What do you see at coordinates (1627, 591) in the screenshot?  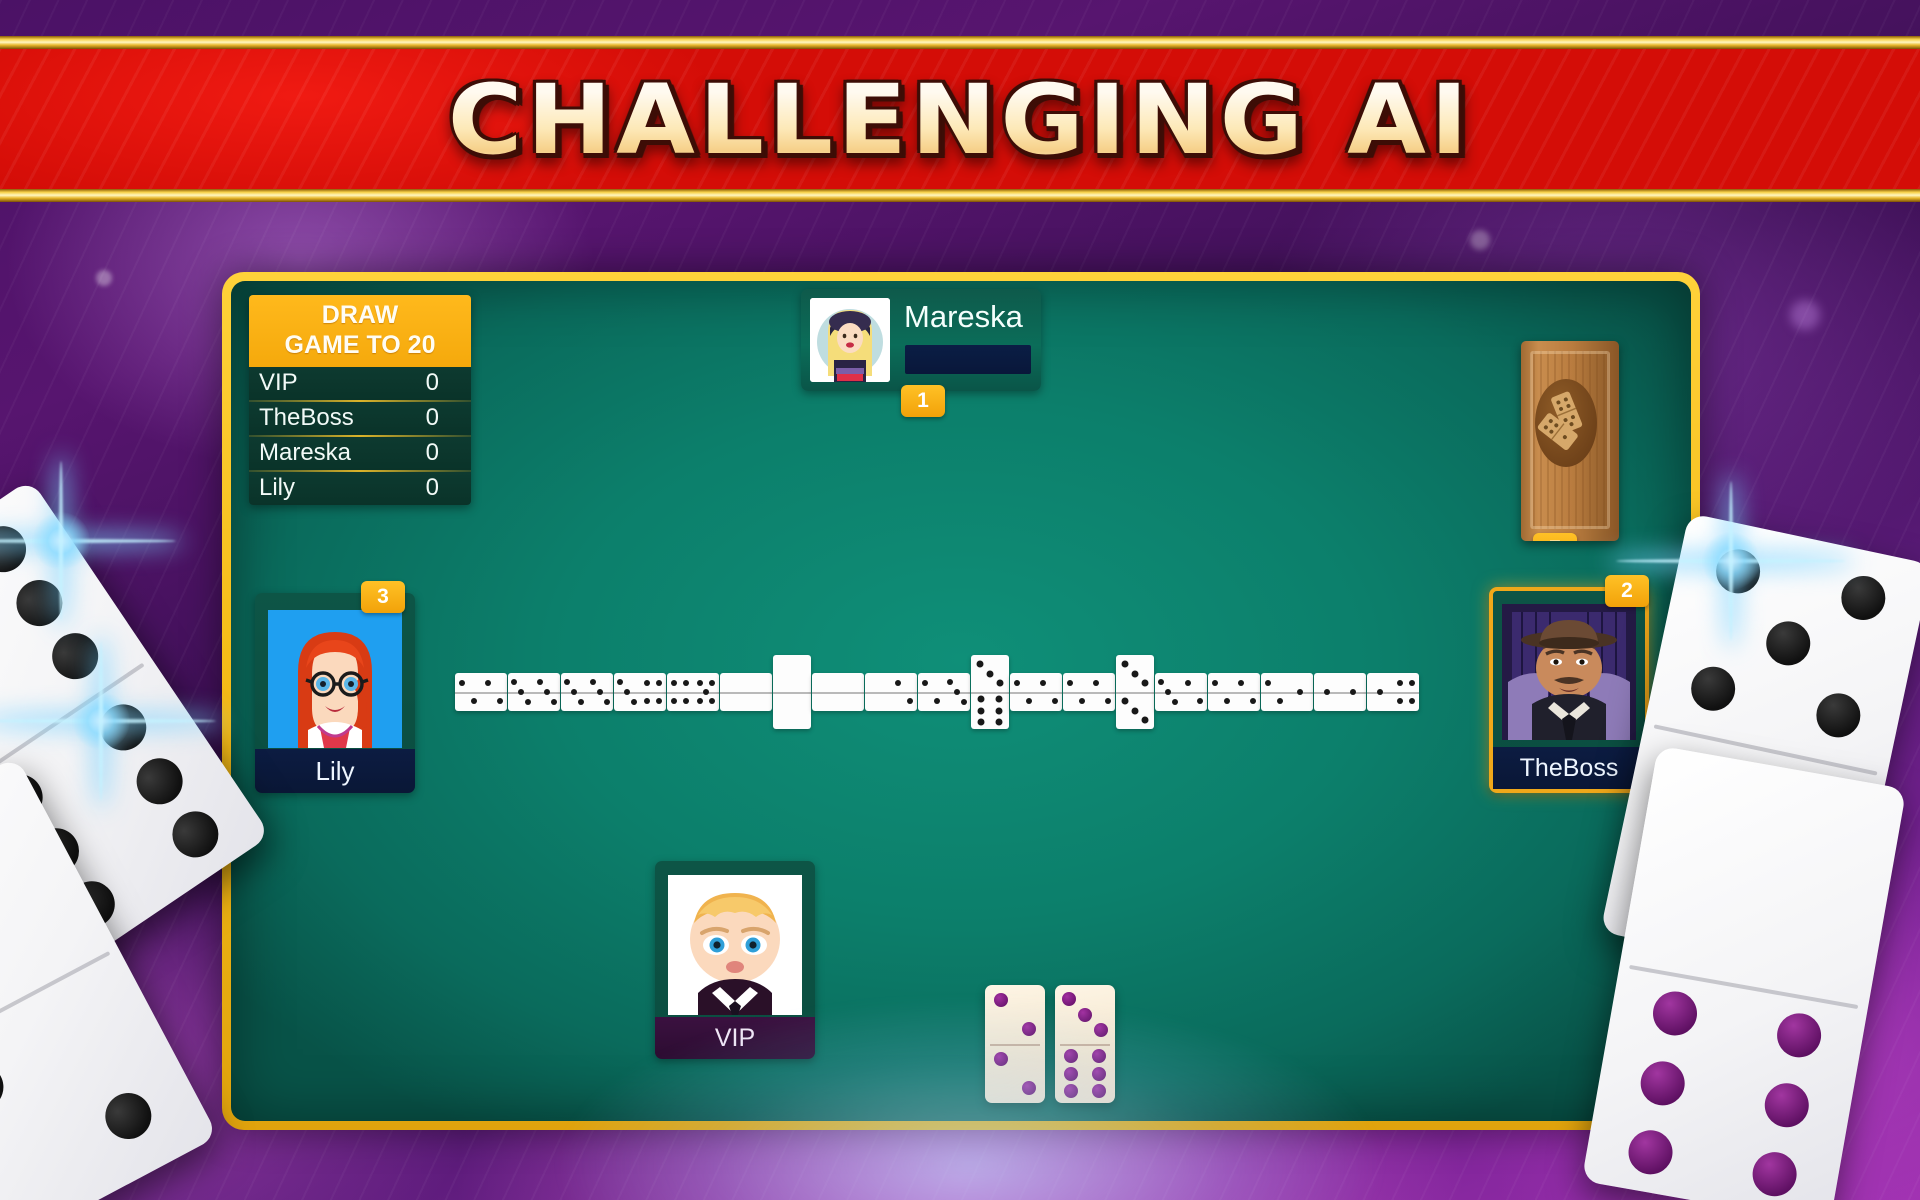 I see `tile-count-badge-theboss: 2` at bounding box center [1627, 591].